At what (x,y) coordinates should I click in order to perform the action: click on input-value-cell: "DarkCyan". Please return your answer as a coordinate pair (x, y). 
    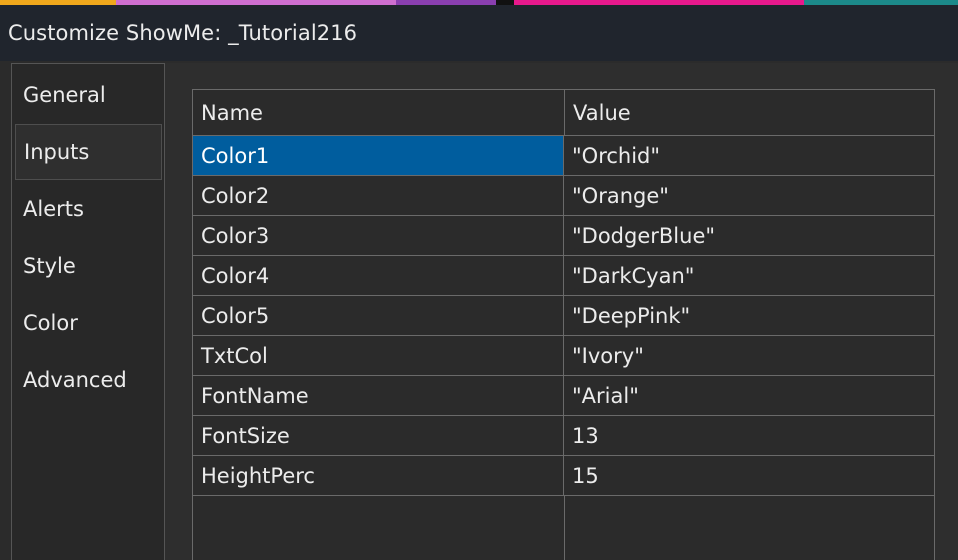
    Looking at the image, I should click on (749, 275).